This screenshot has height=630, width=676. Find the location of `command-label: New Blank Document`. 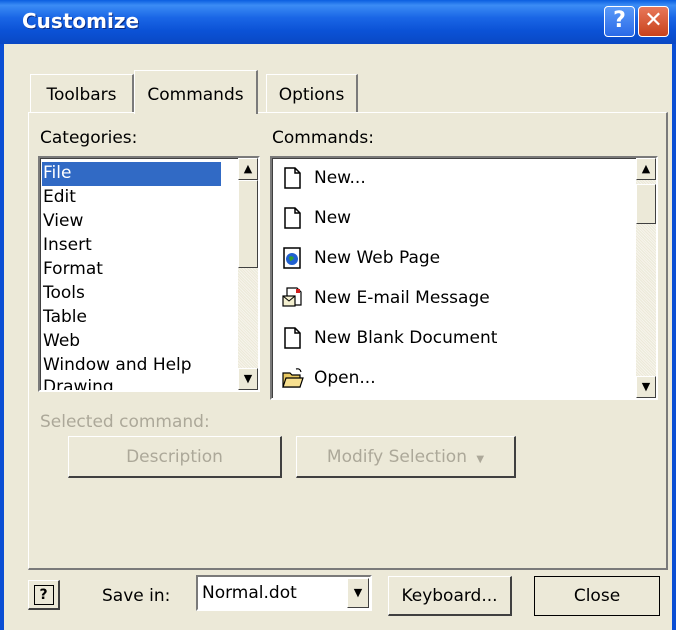

command-label: New Blank Document is located at coordinates (406, 338).